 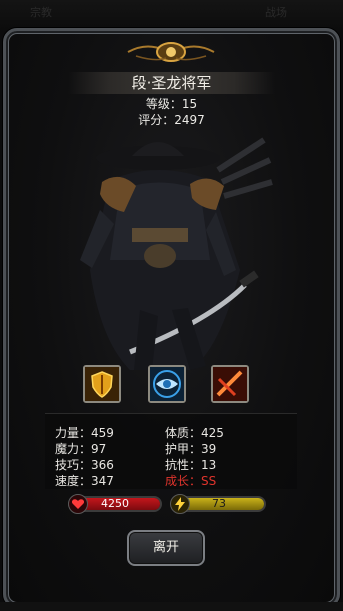 What do you see at coordinates (84, 433) in the screenshot?
I see `attr-strength: 力量：459` at bounding box center [84, 433].